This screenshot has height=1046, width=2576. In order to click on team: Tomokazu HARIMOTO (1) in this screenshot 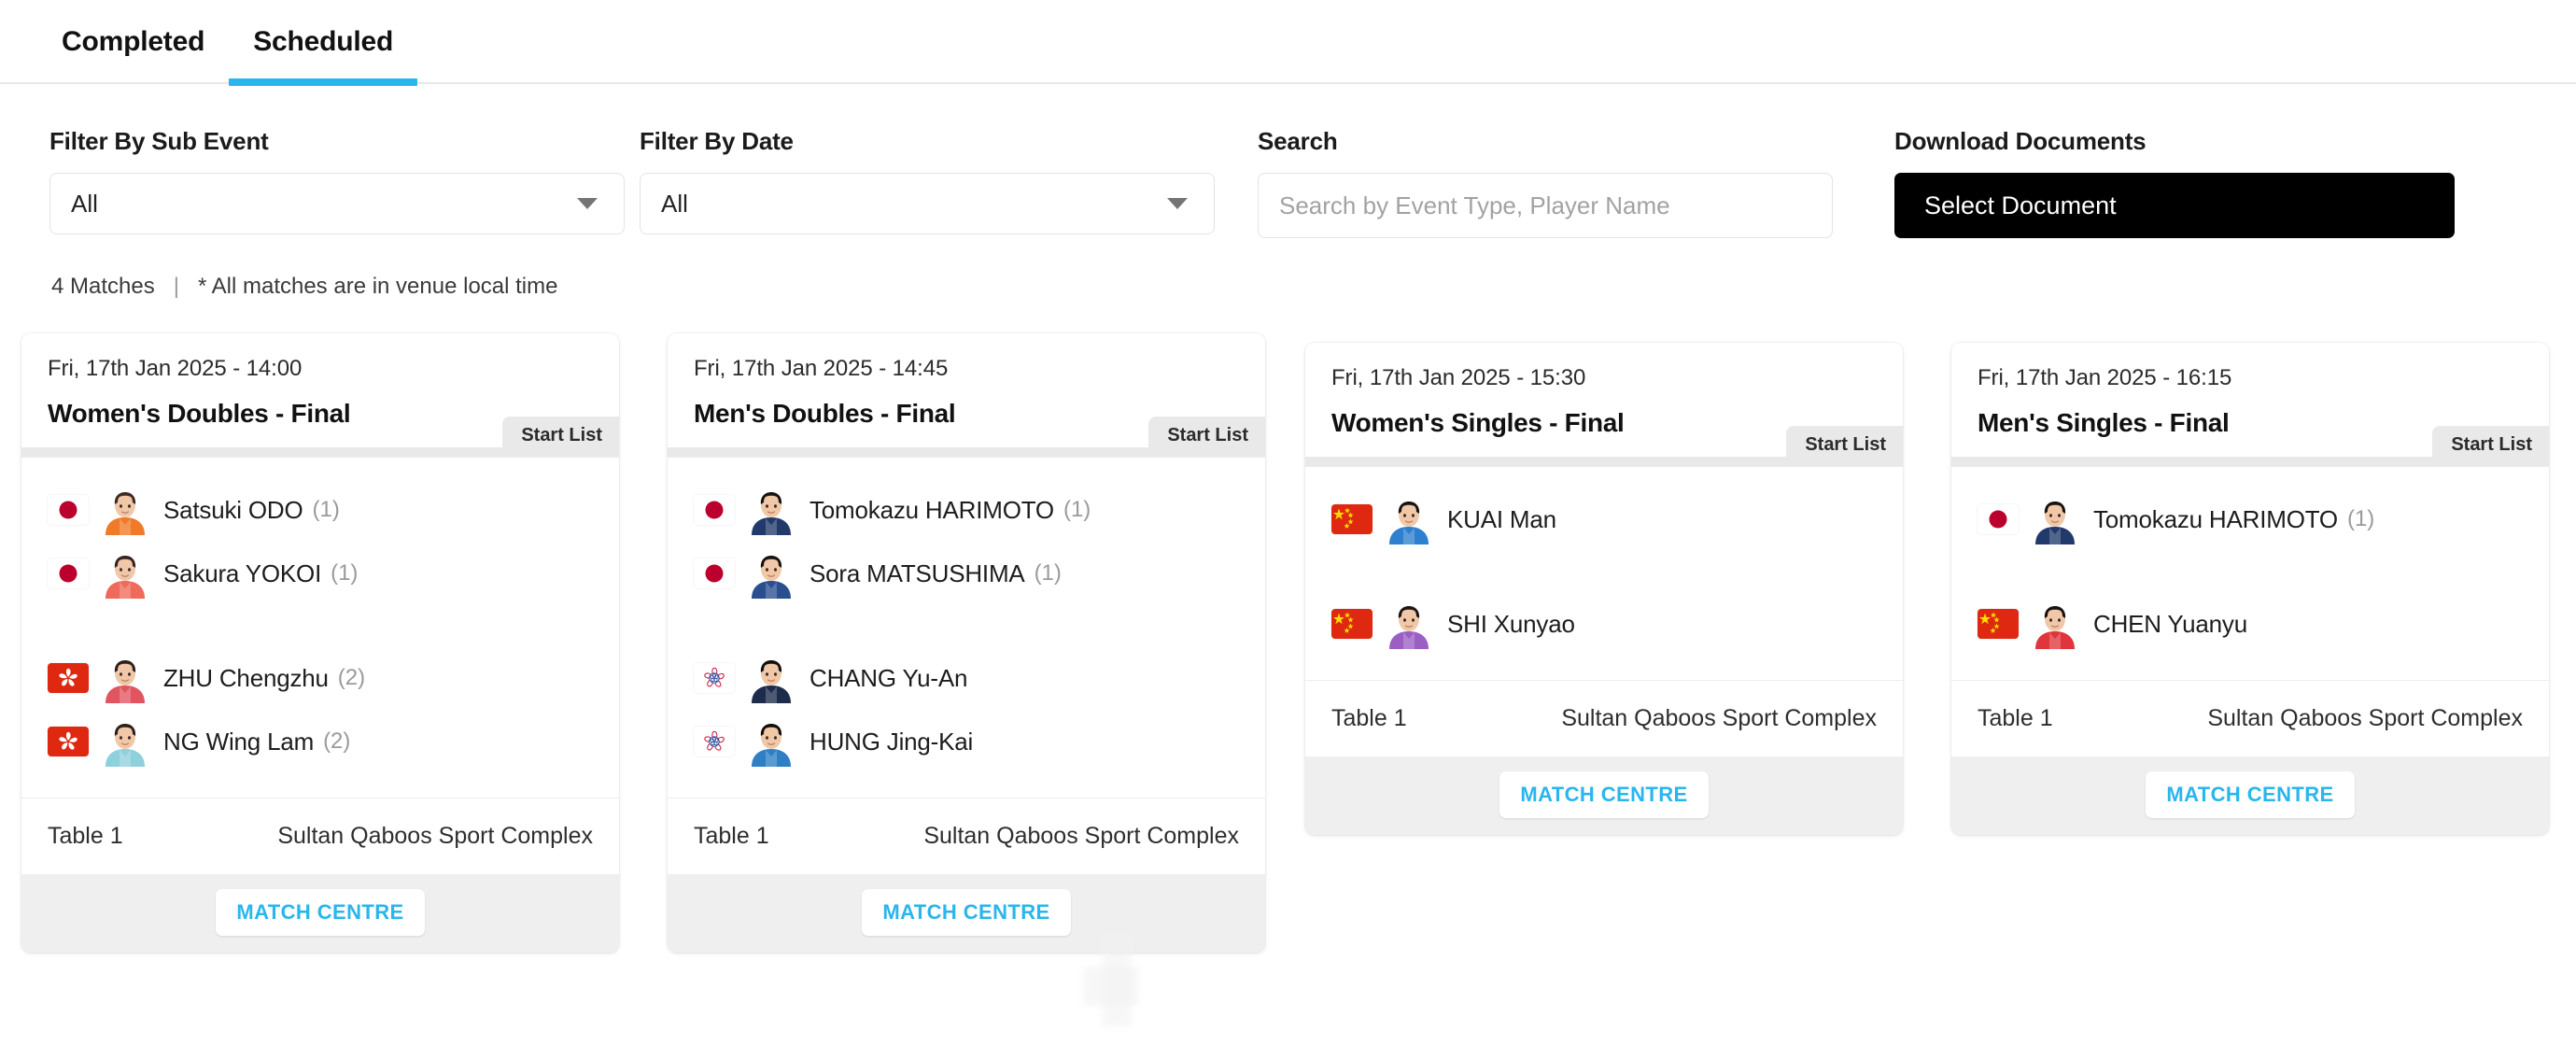, I will do `click(2250, 519)`.